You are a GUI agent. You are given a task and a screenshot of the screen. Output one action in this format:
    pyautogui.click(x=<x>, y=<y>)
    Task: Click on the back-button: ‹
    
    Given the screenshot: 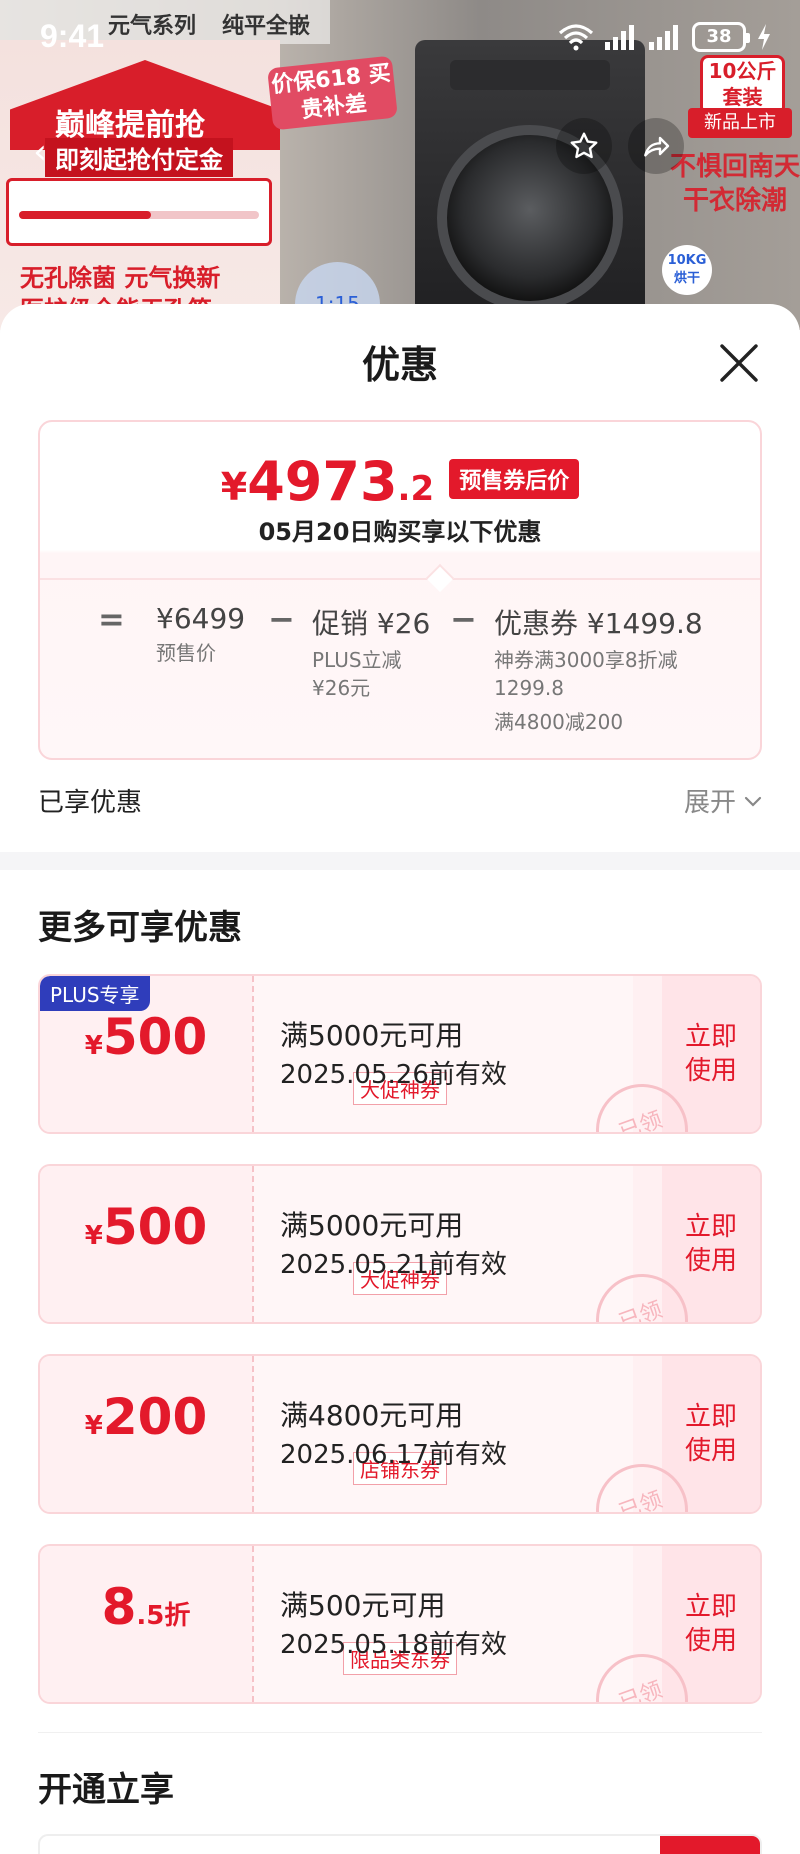 What is the action you would take?
    pyautogui.click(x=40, y=152)
    